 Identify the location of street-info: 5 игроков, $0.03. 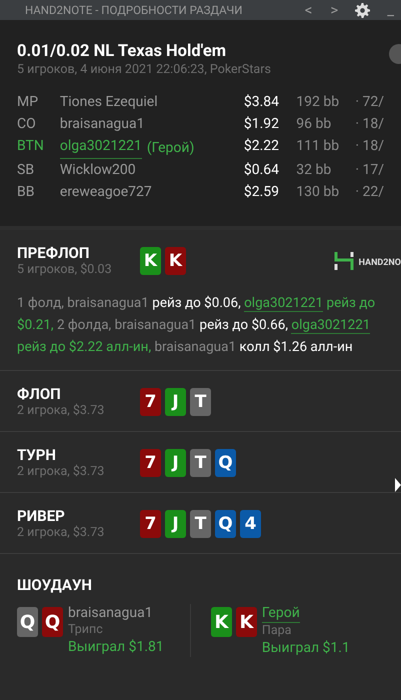
(65, 270).